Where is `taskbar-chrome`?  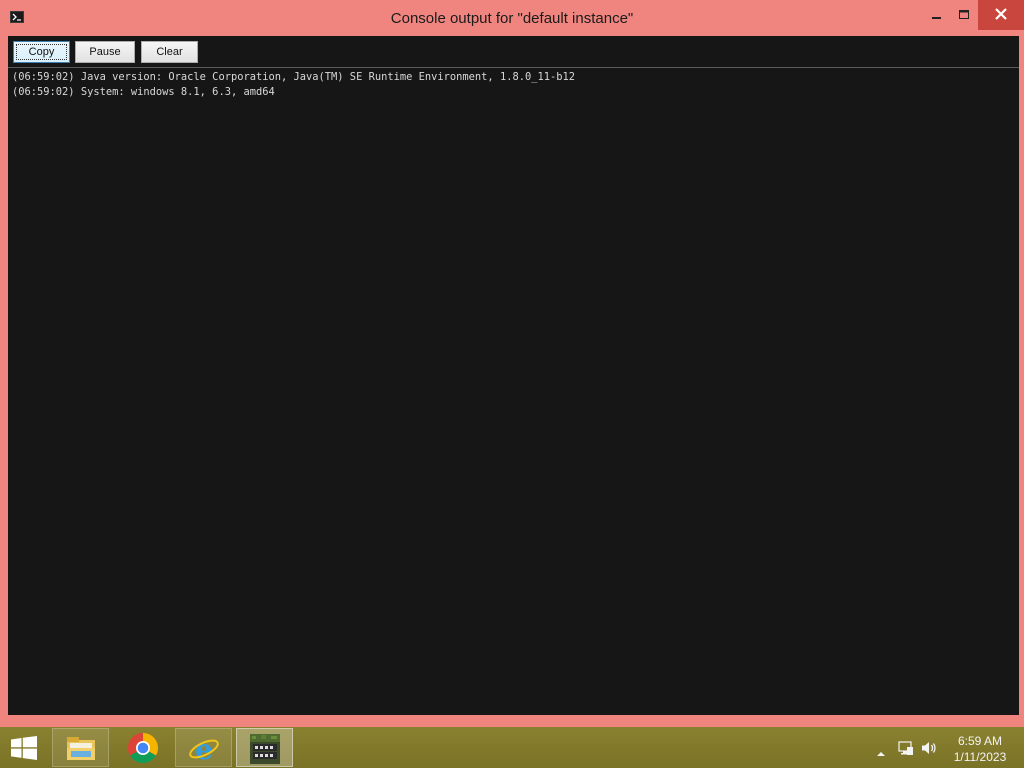 taskbar-chrome is located at coordinates (143, 747).